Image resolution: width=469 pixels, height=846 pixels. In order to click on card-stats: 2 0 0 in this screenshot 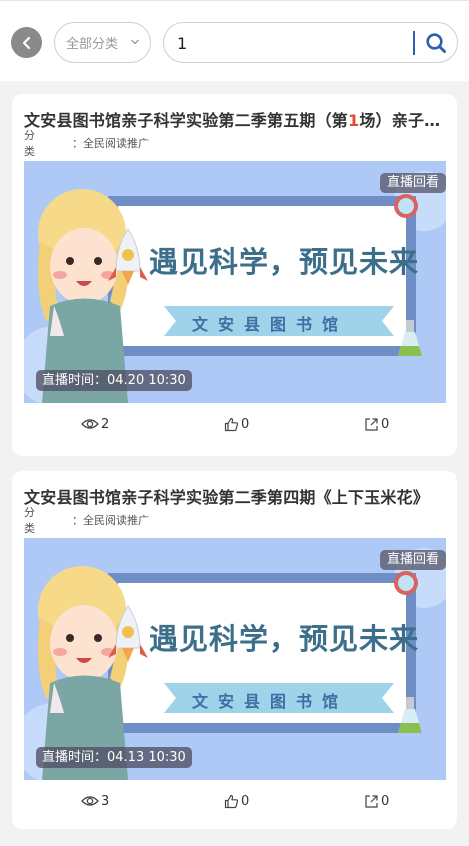, I will do `click(234, 424)`.